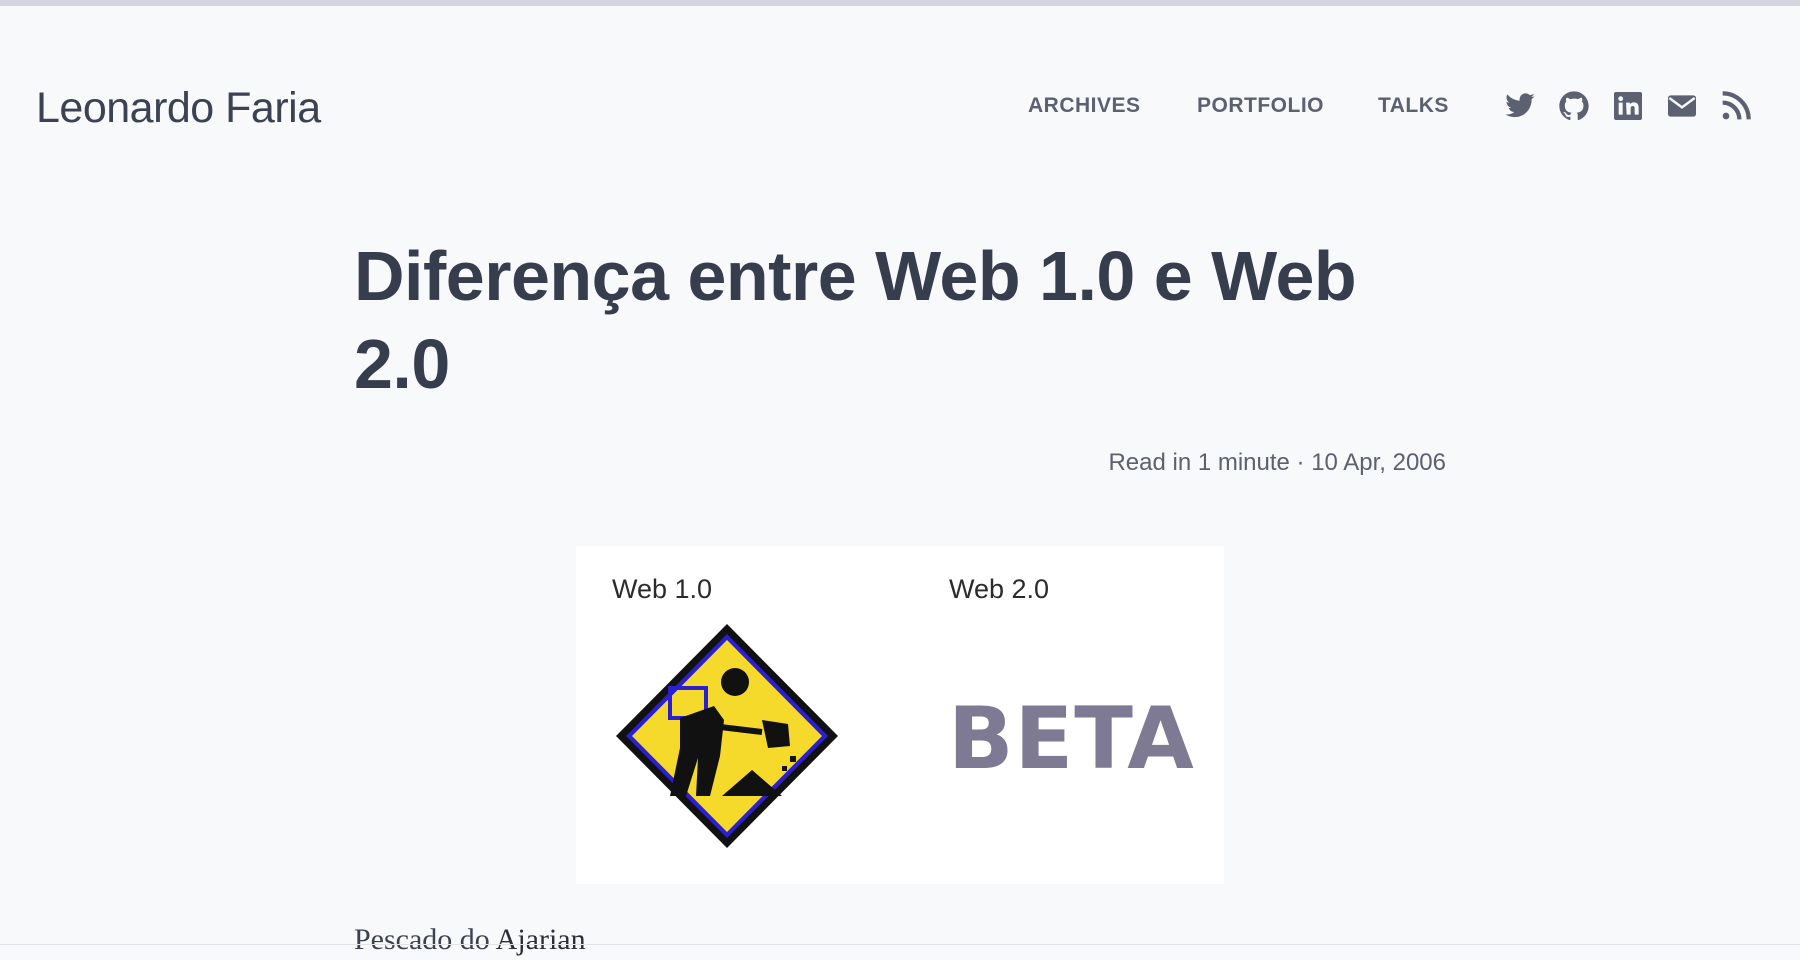 The width and height of the screenshot is (1800, 960). I want to click on site-title: Leonardo Faria, so click(178, 108).